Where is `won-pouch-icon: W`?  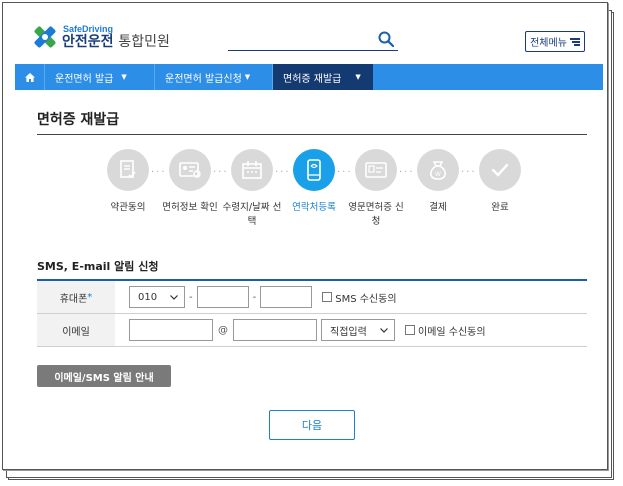 won-pouch-icon: W is located at coordinates (438, 170).